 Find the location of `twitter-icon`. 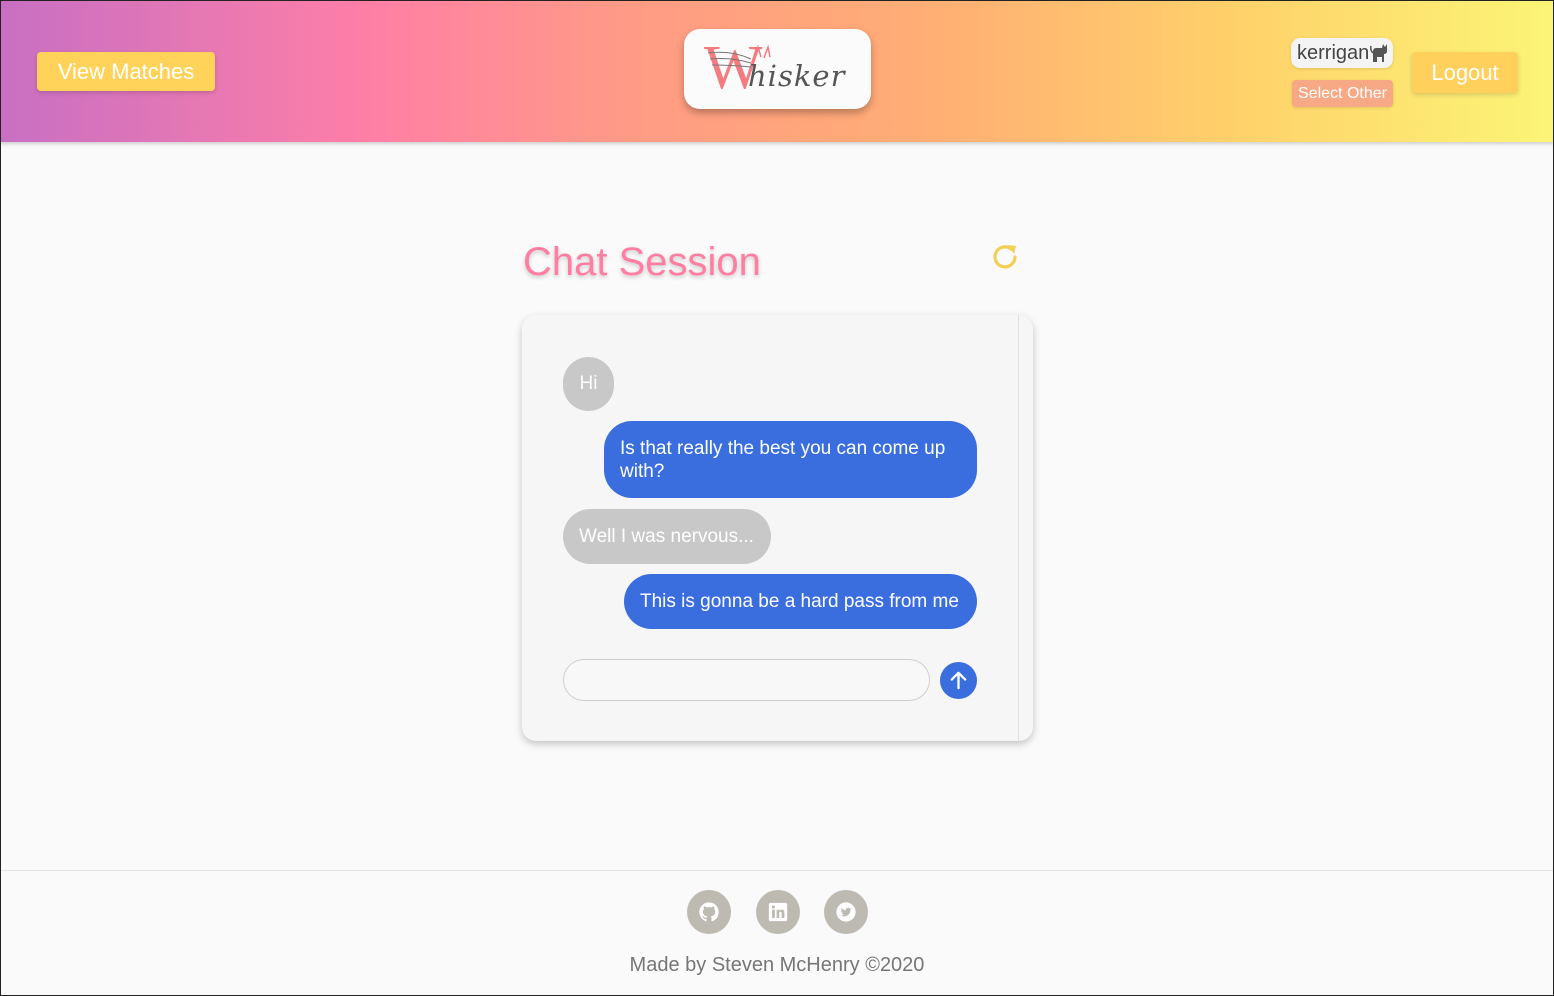

twitter-icon is located at coordinates (846, 912).